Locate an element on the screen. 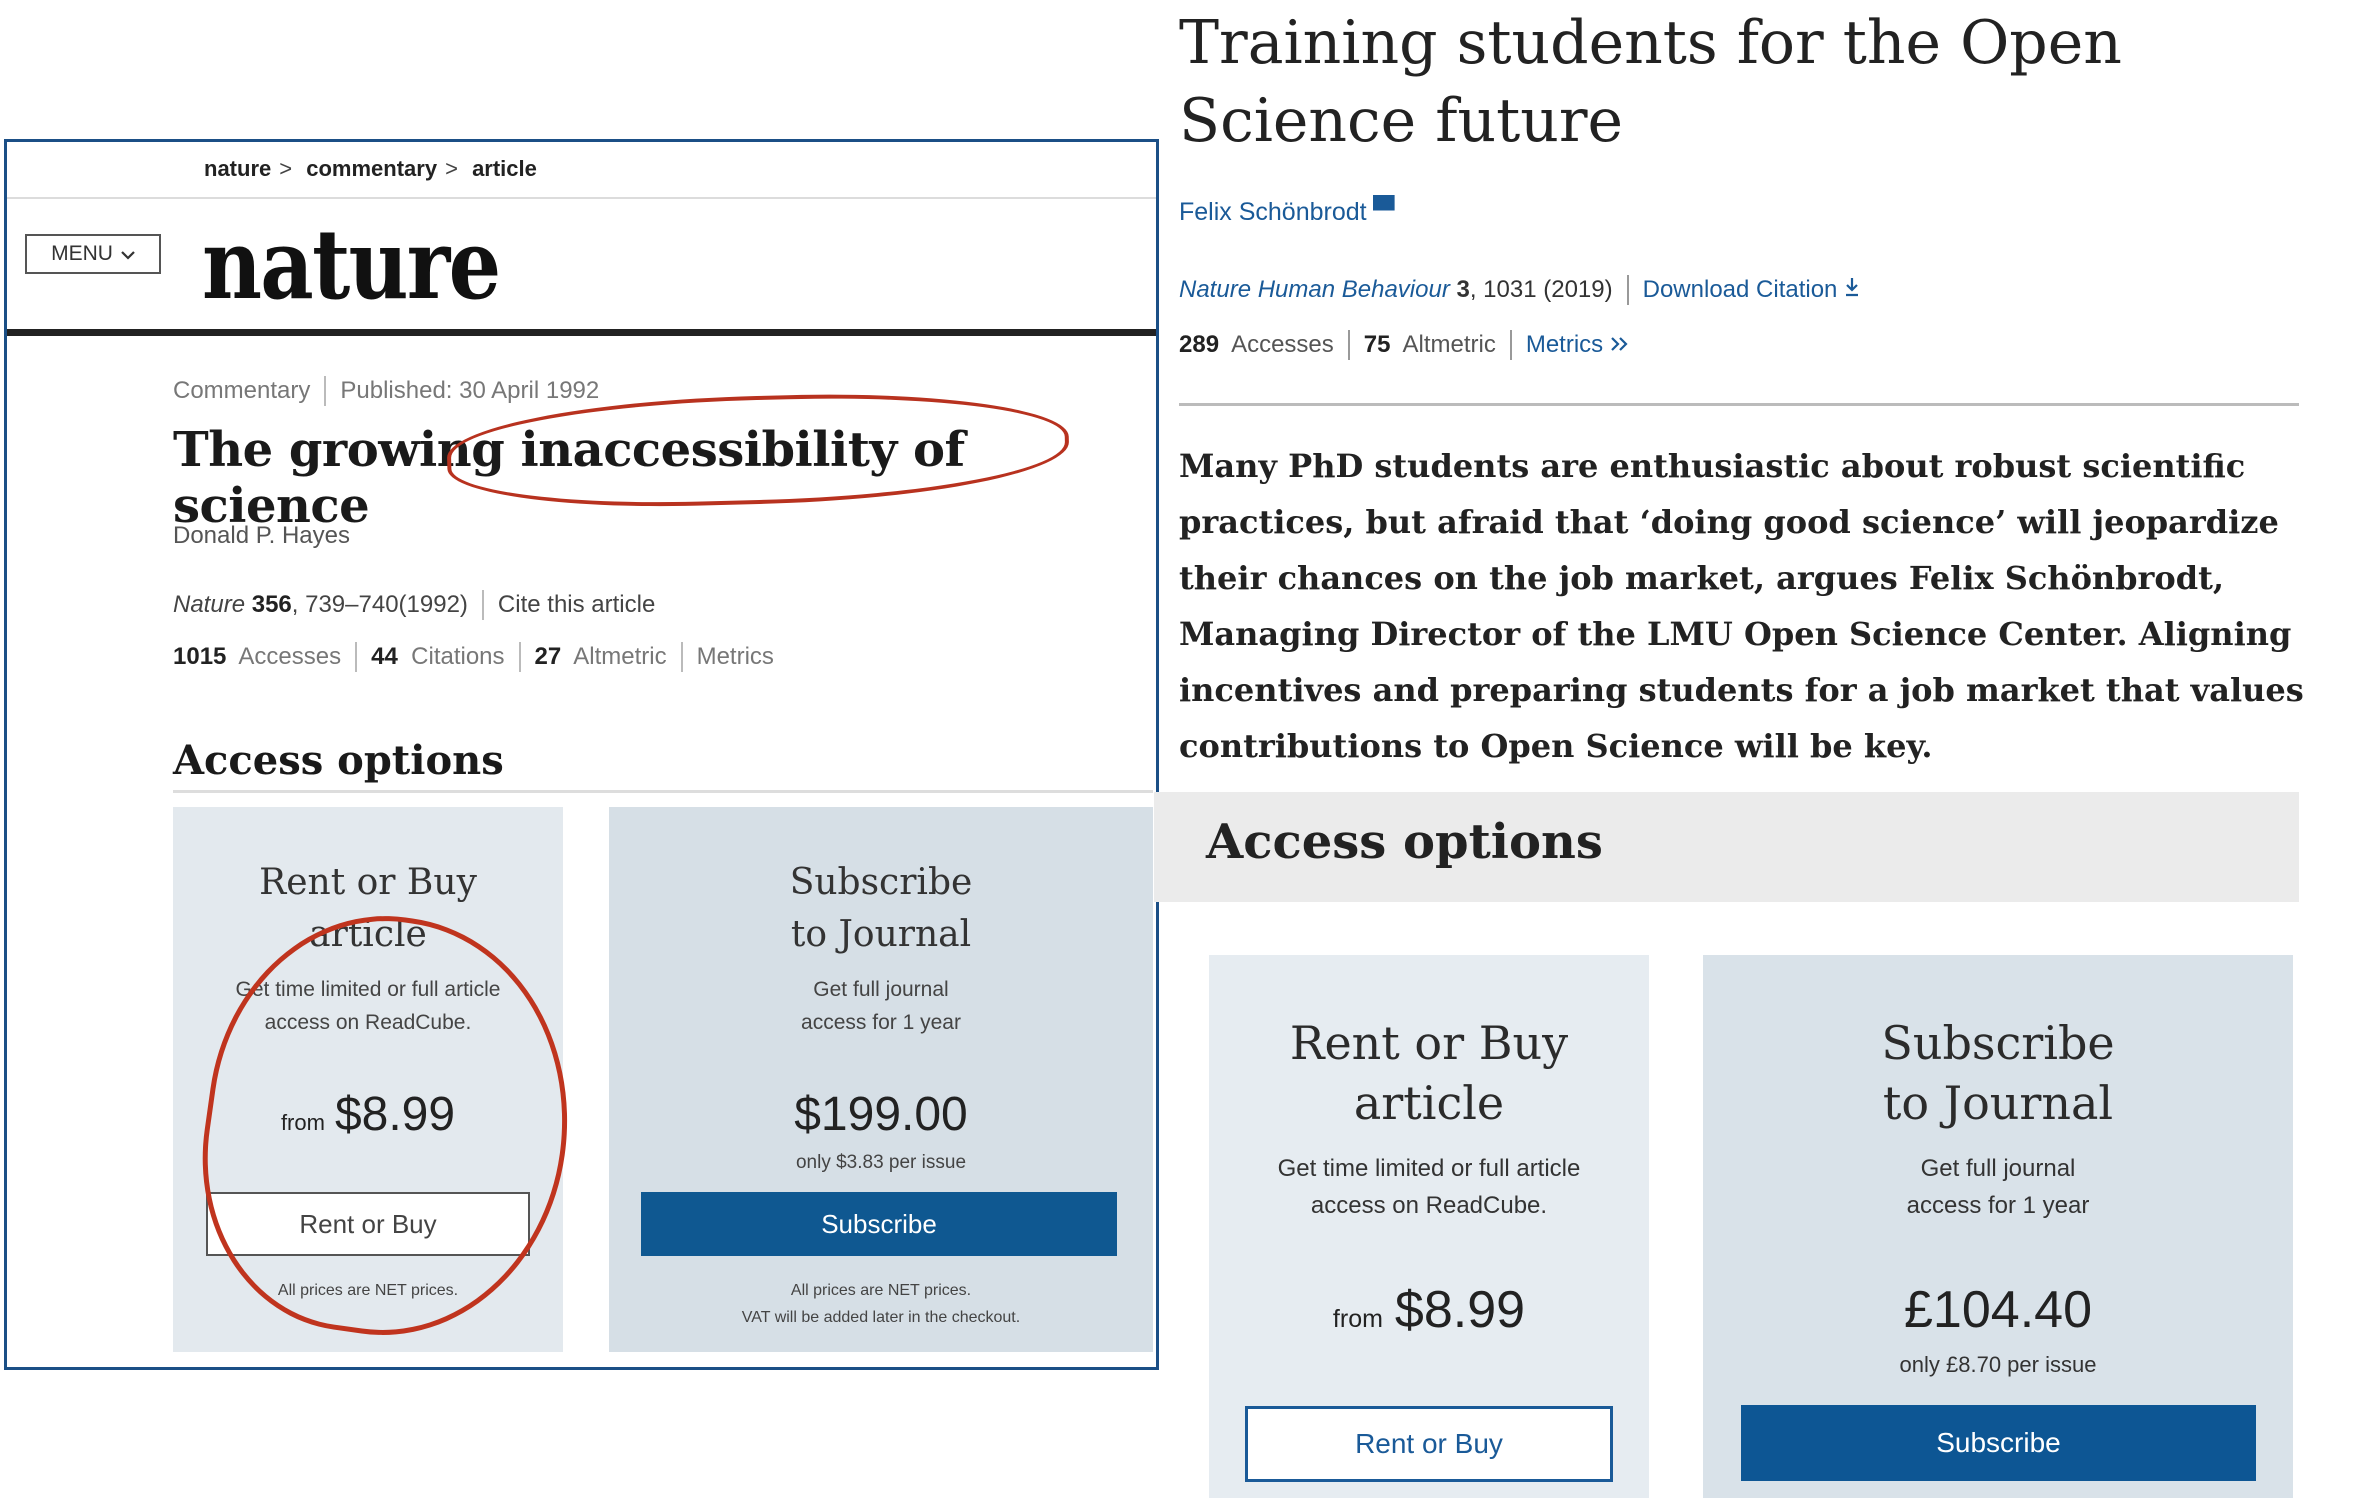 This screenshot has width=2355, height=1498. breadcrumb-article: article is located at coordinates (504, 168).